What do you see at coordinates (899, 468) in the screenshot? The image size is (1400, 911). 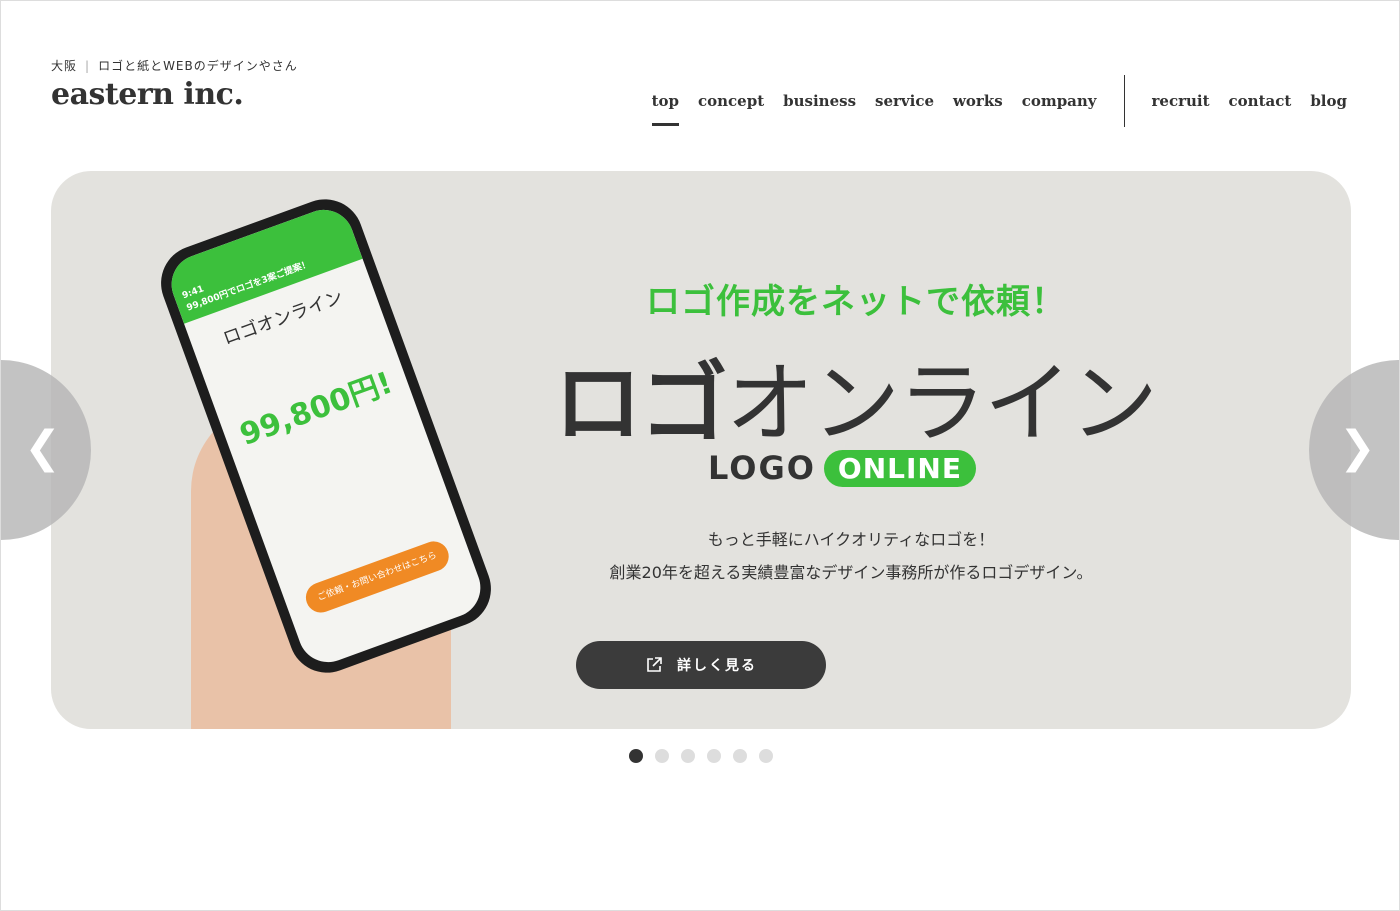 I see `online-badge: ONLINE` at bounding box center [899, 468].